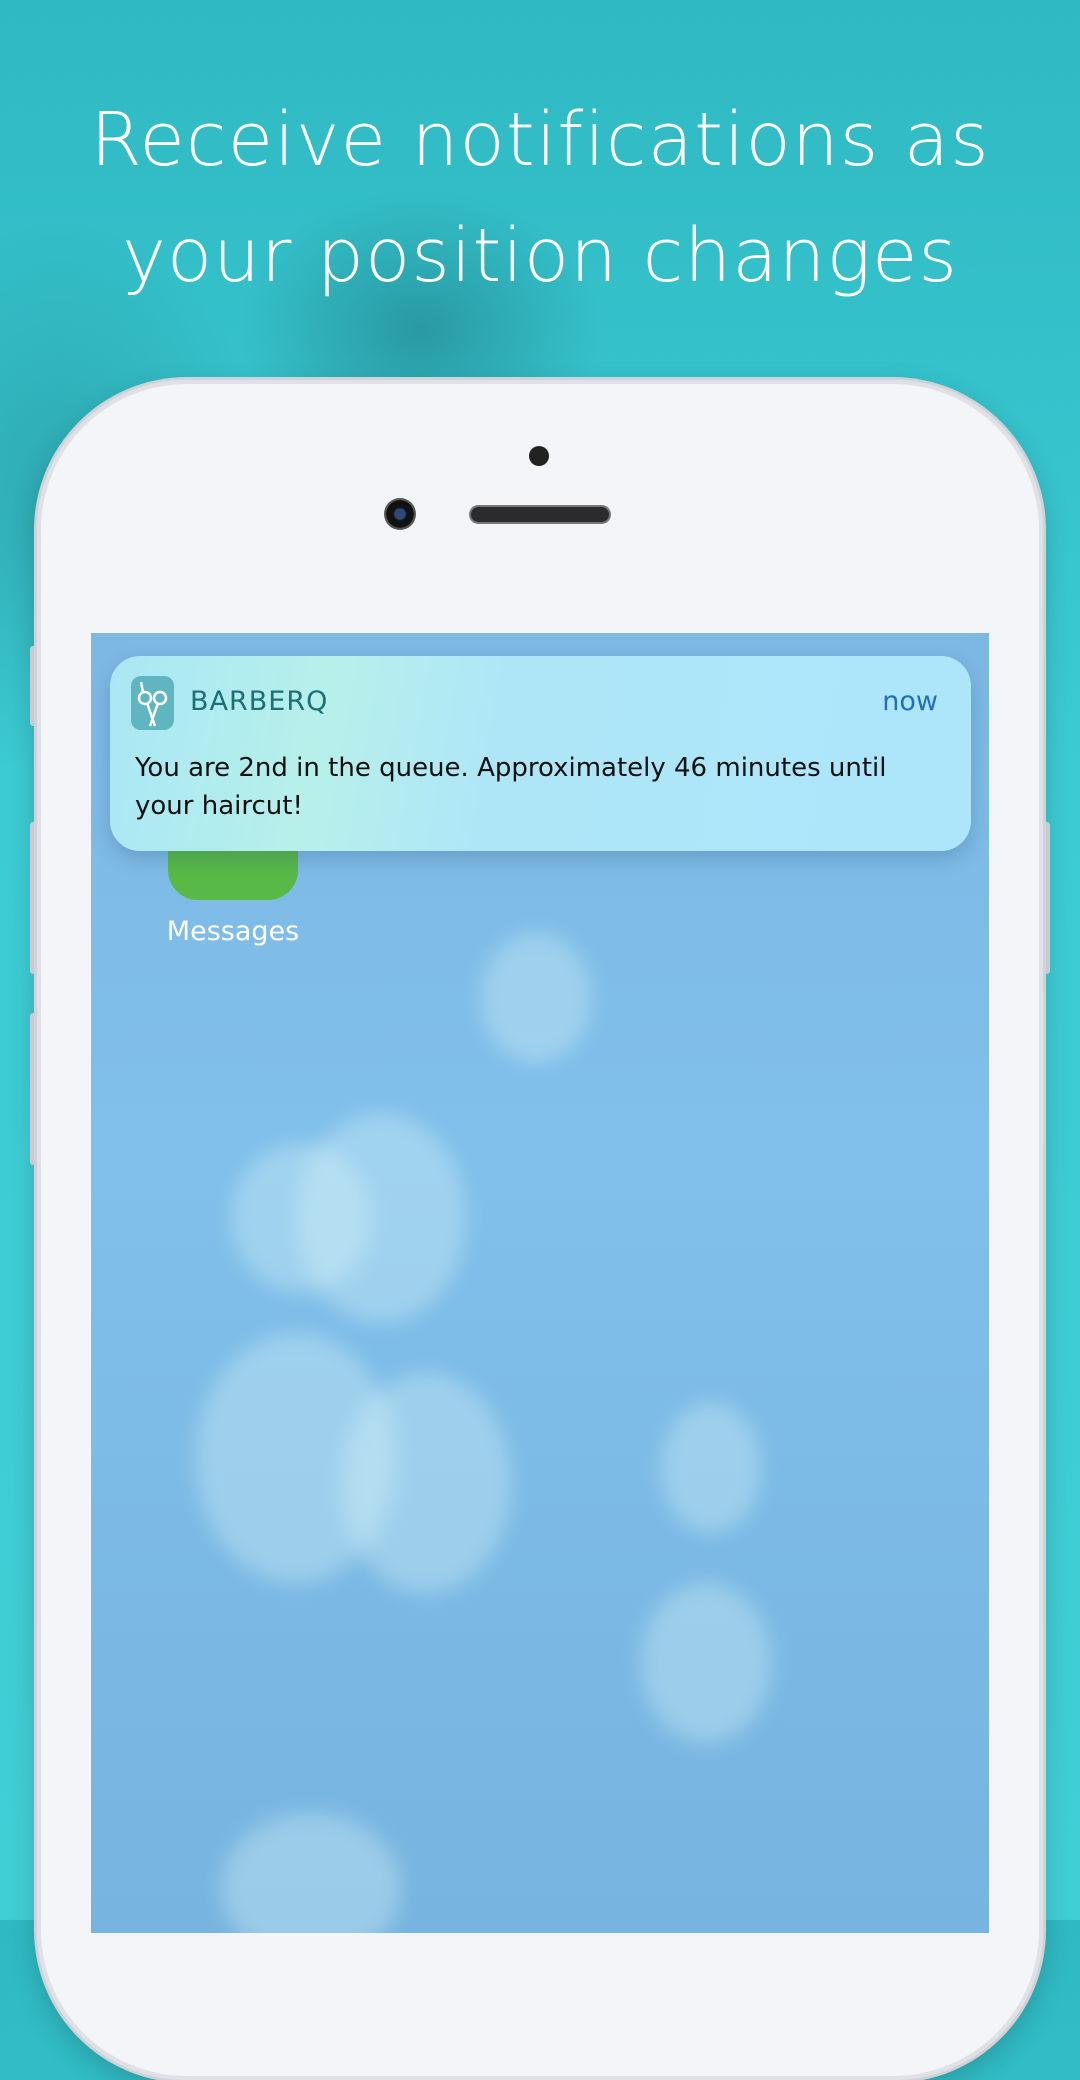  I want to click on messages-app-label: Messages, so click(233, 931).